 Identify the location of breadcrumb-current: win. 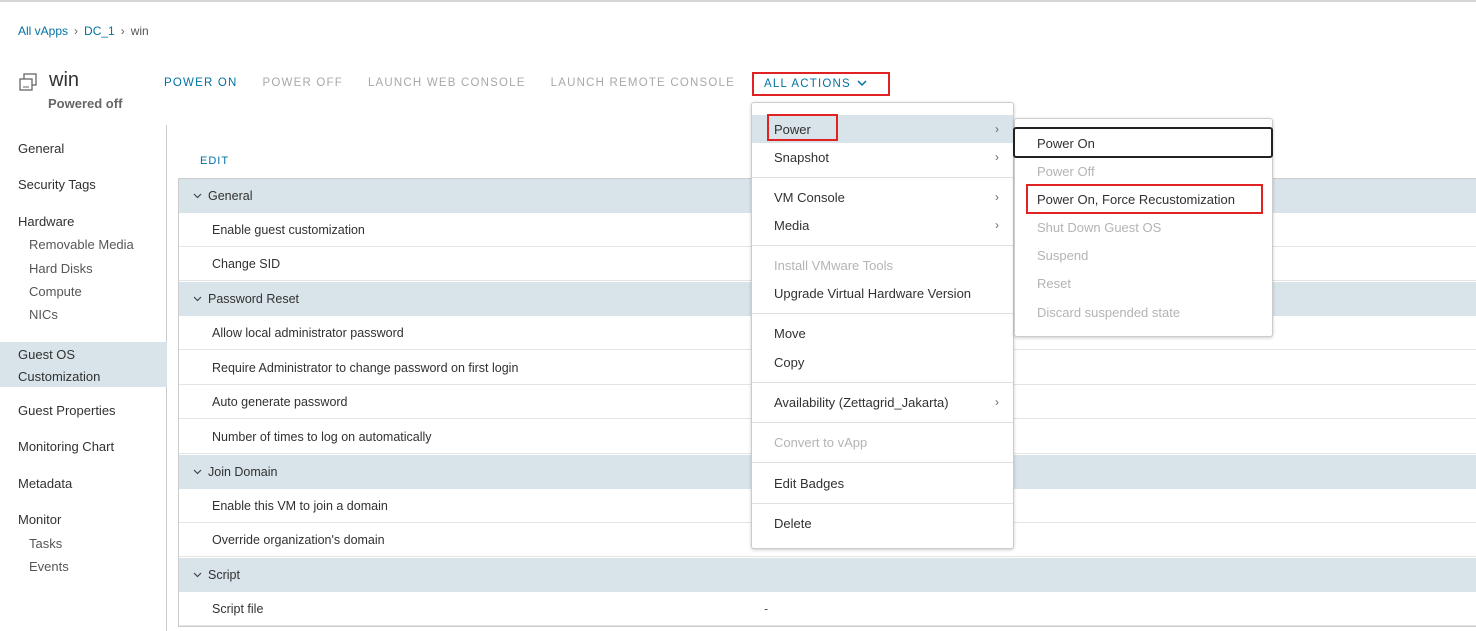
(139, 31).